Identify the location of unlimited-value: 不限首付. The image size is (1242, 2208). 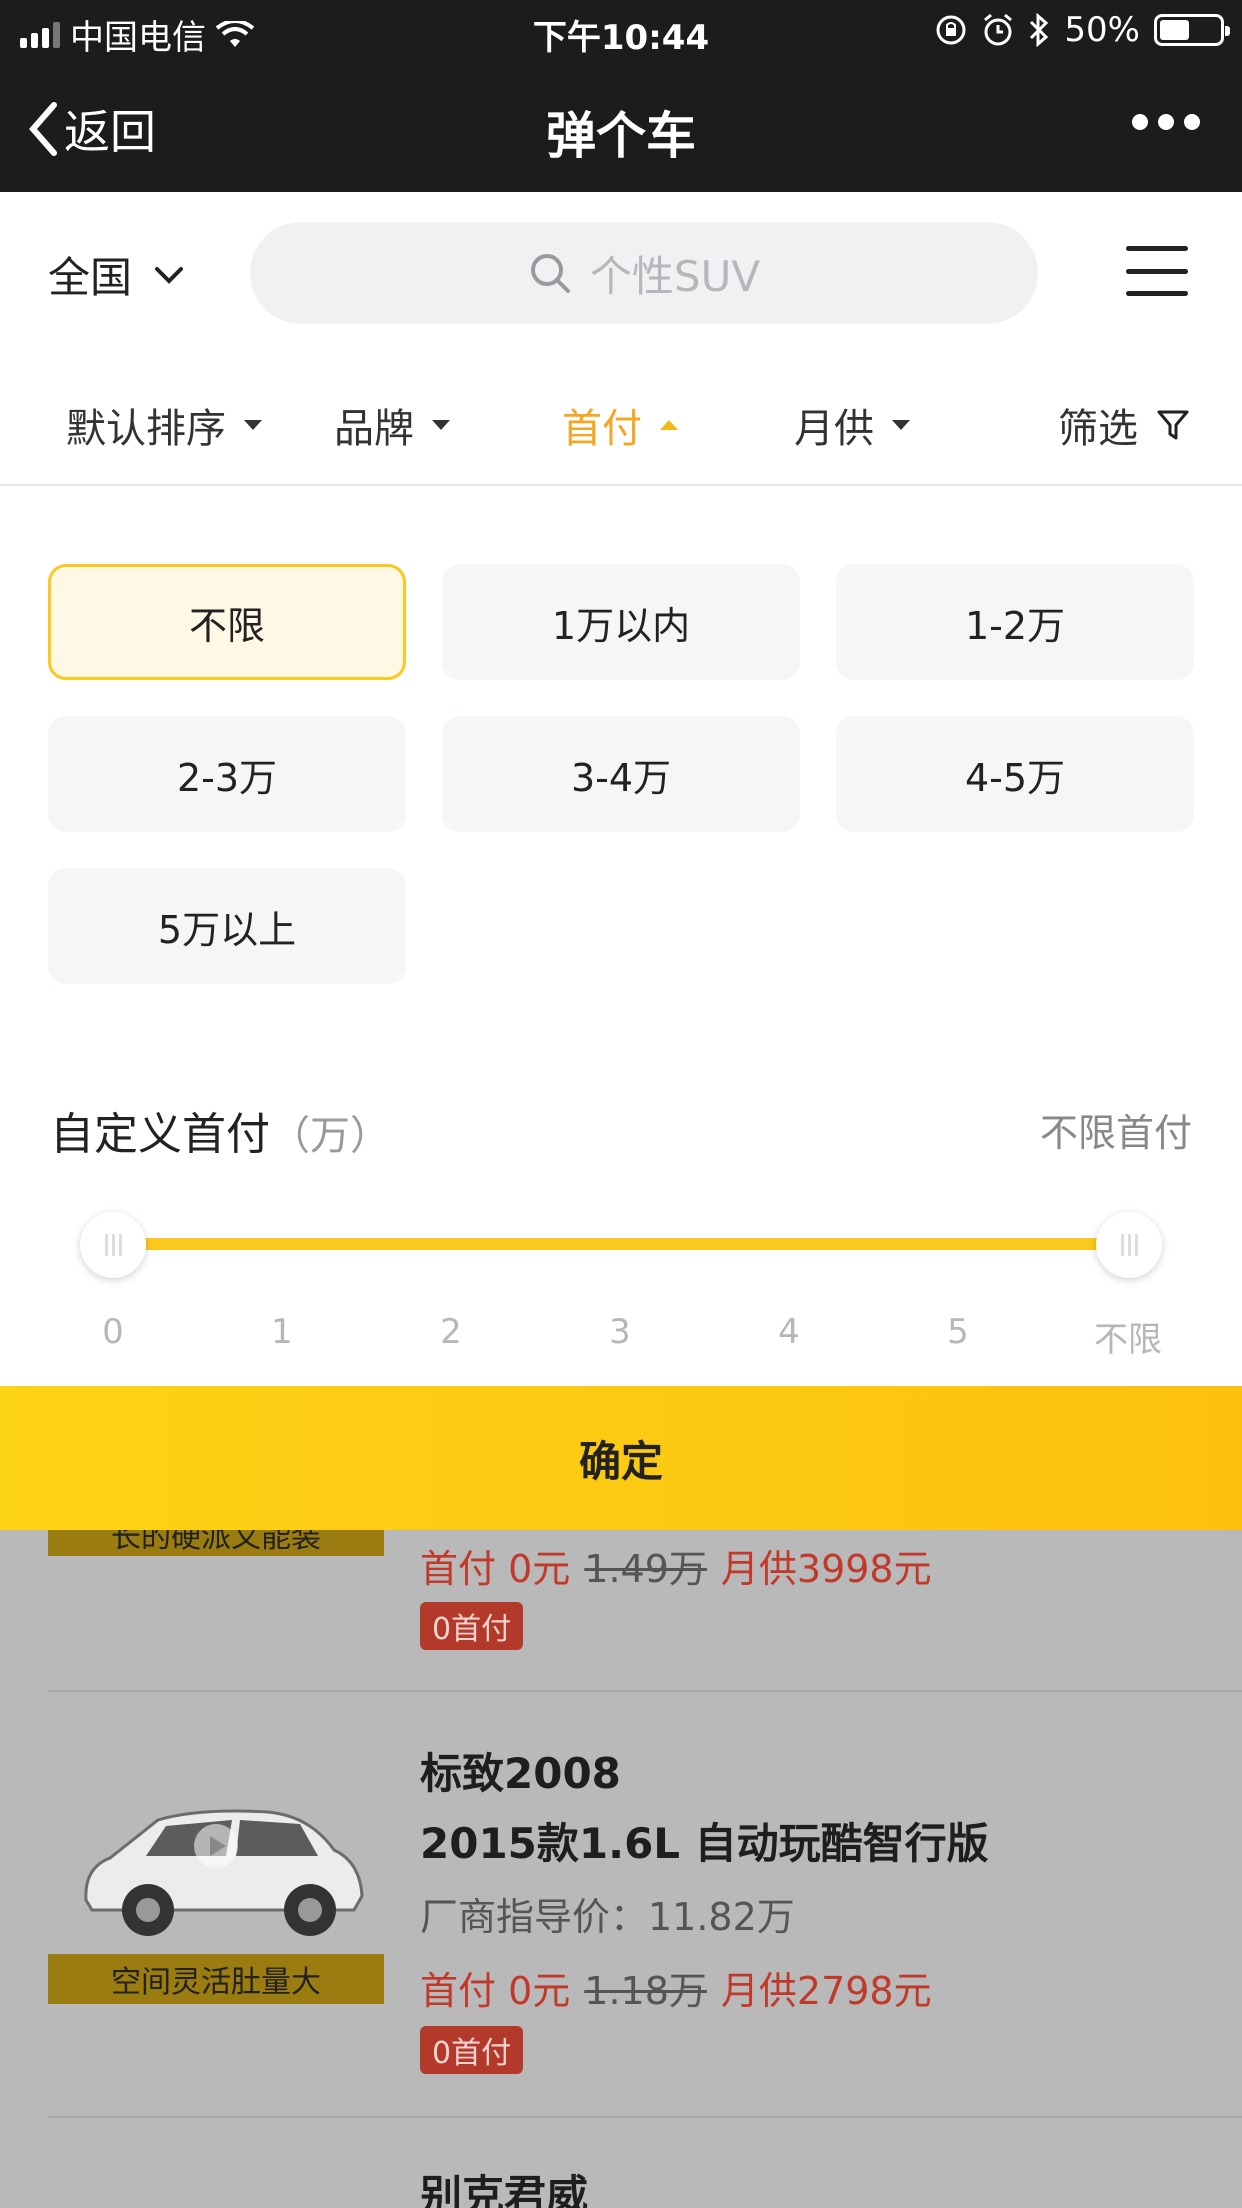
(1115, 1133).